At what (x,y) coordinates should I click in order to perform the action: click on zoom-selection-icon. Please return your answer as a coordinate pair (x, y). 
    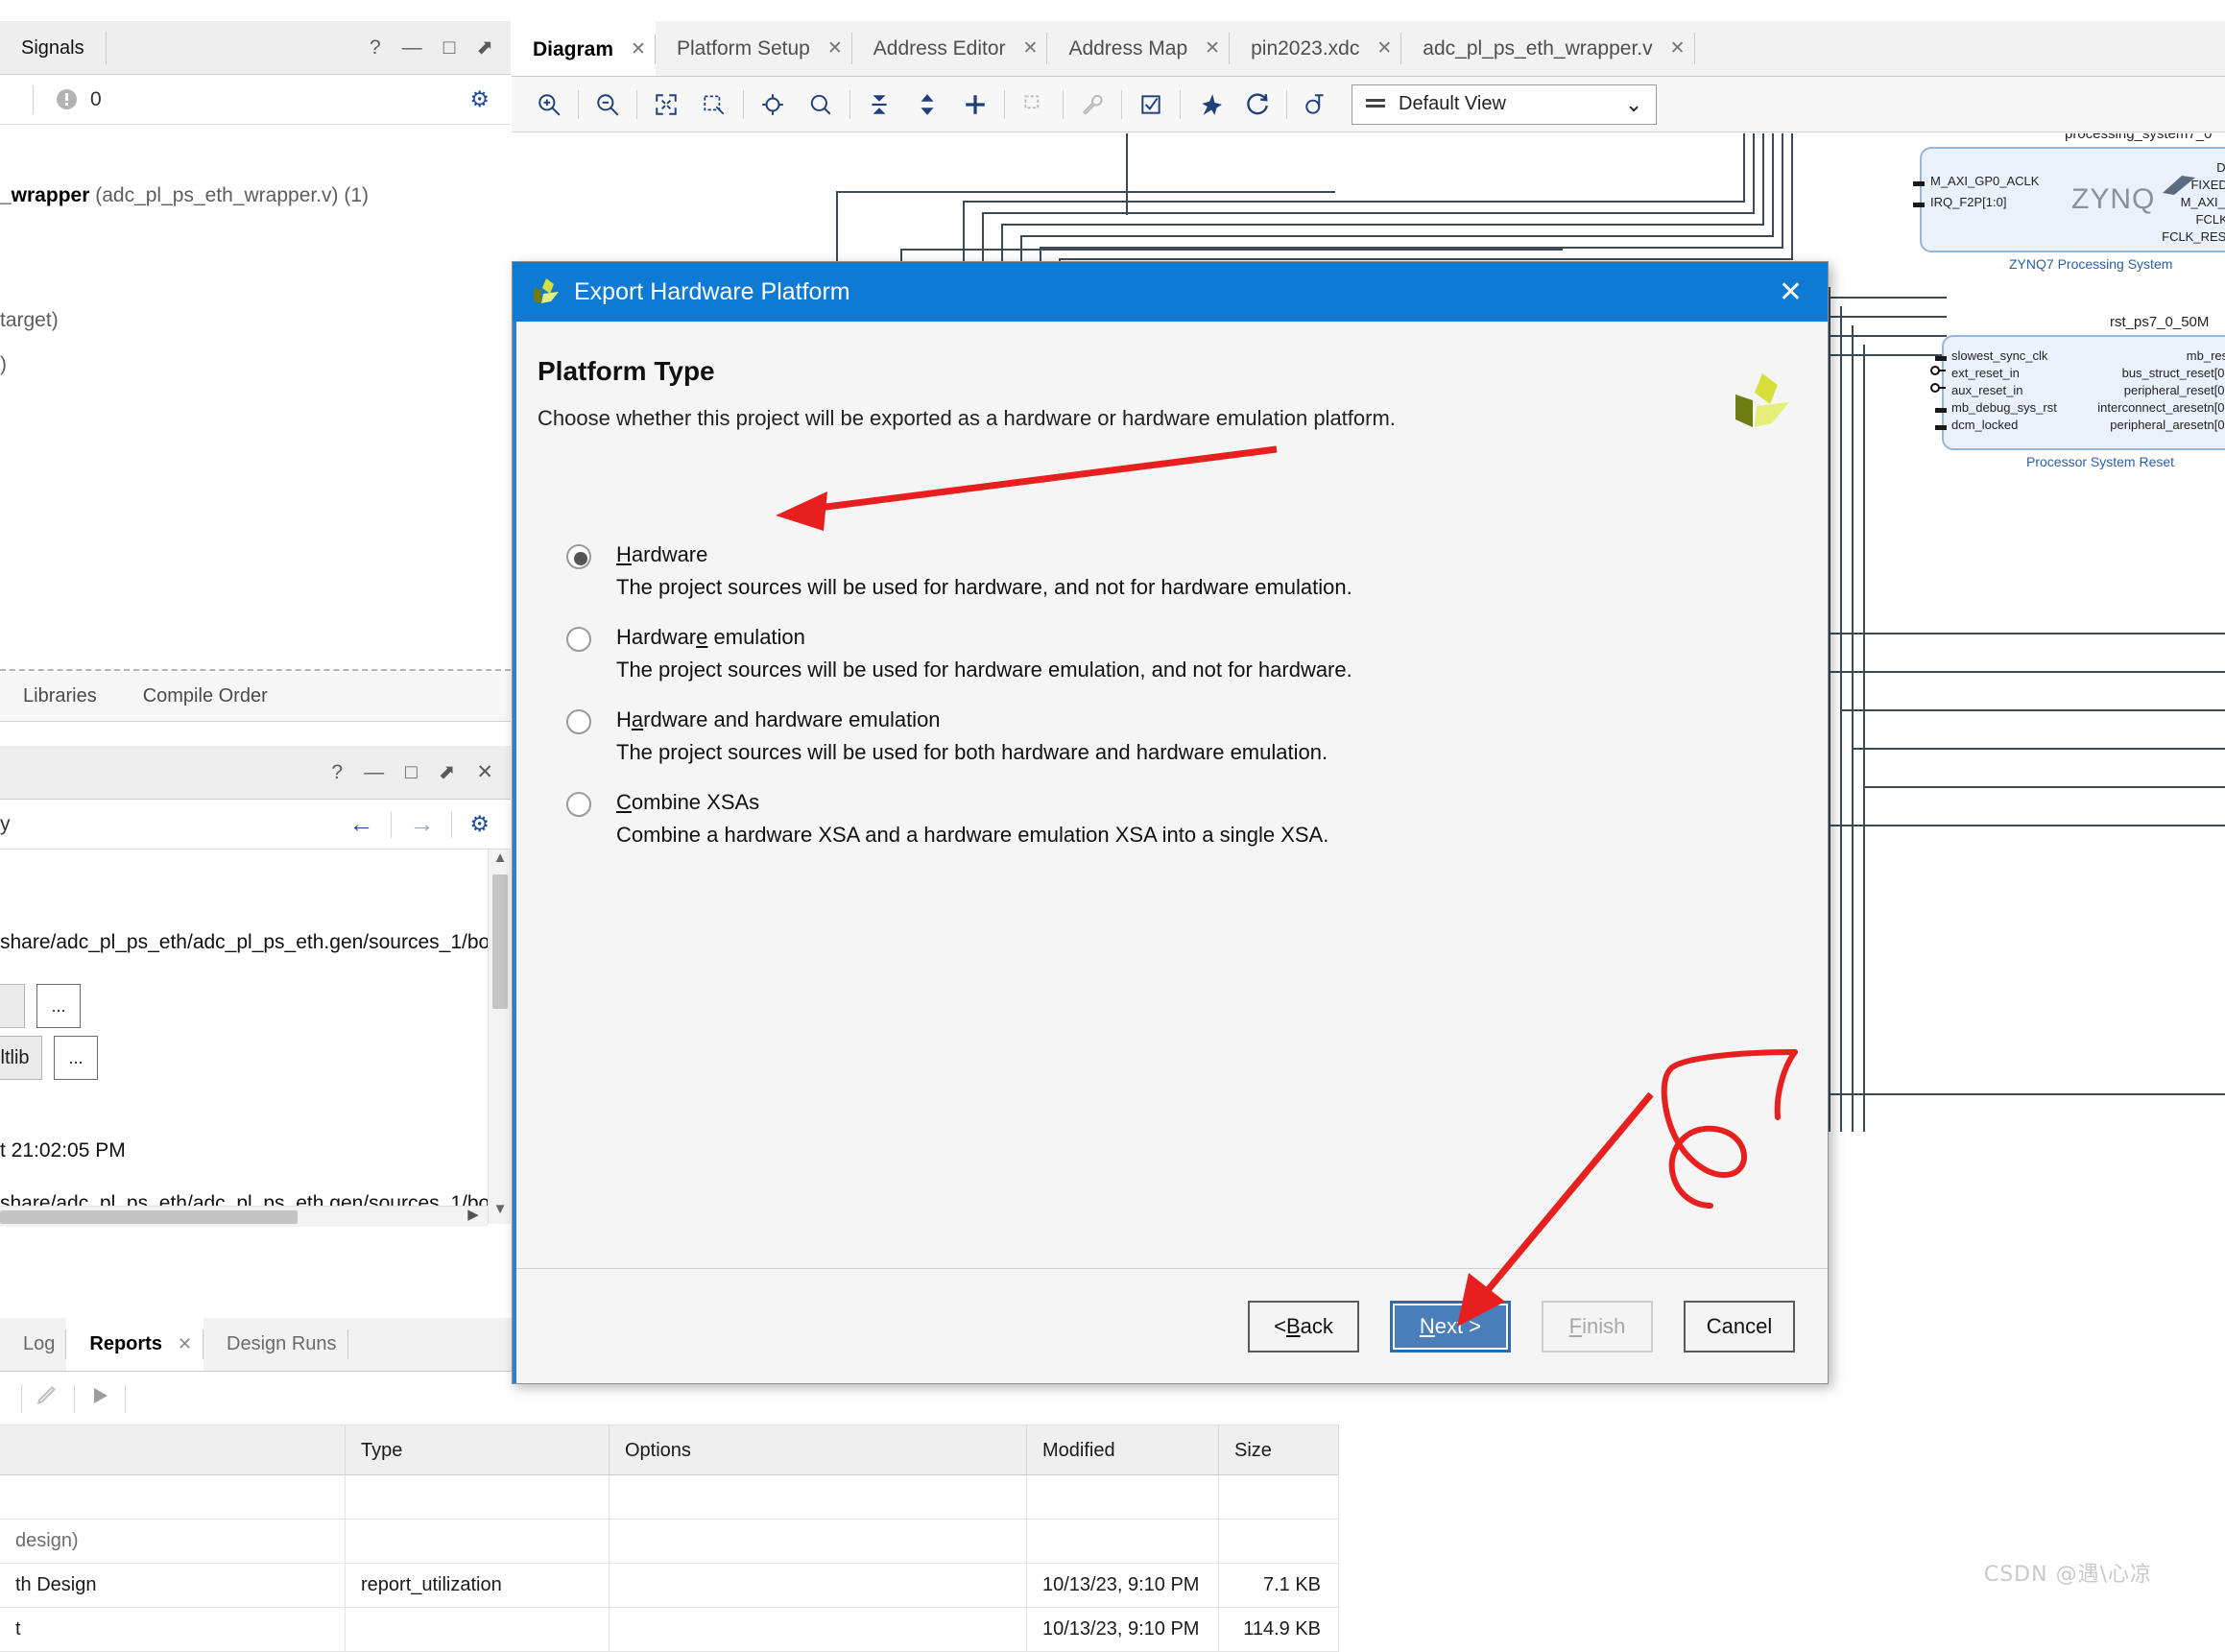
    Looking at the image, I should click on (773, 105).